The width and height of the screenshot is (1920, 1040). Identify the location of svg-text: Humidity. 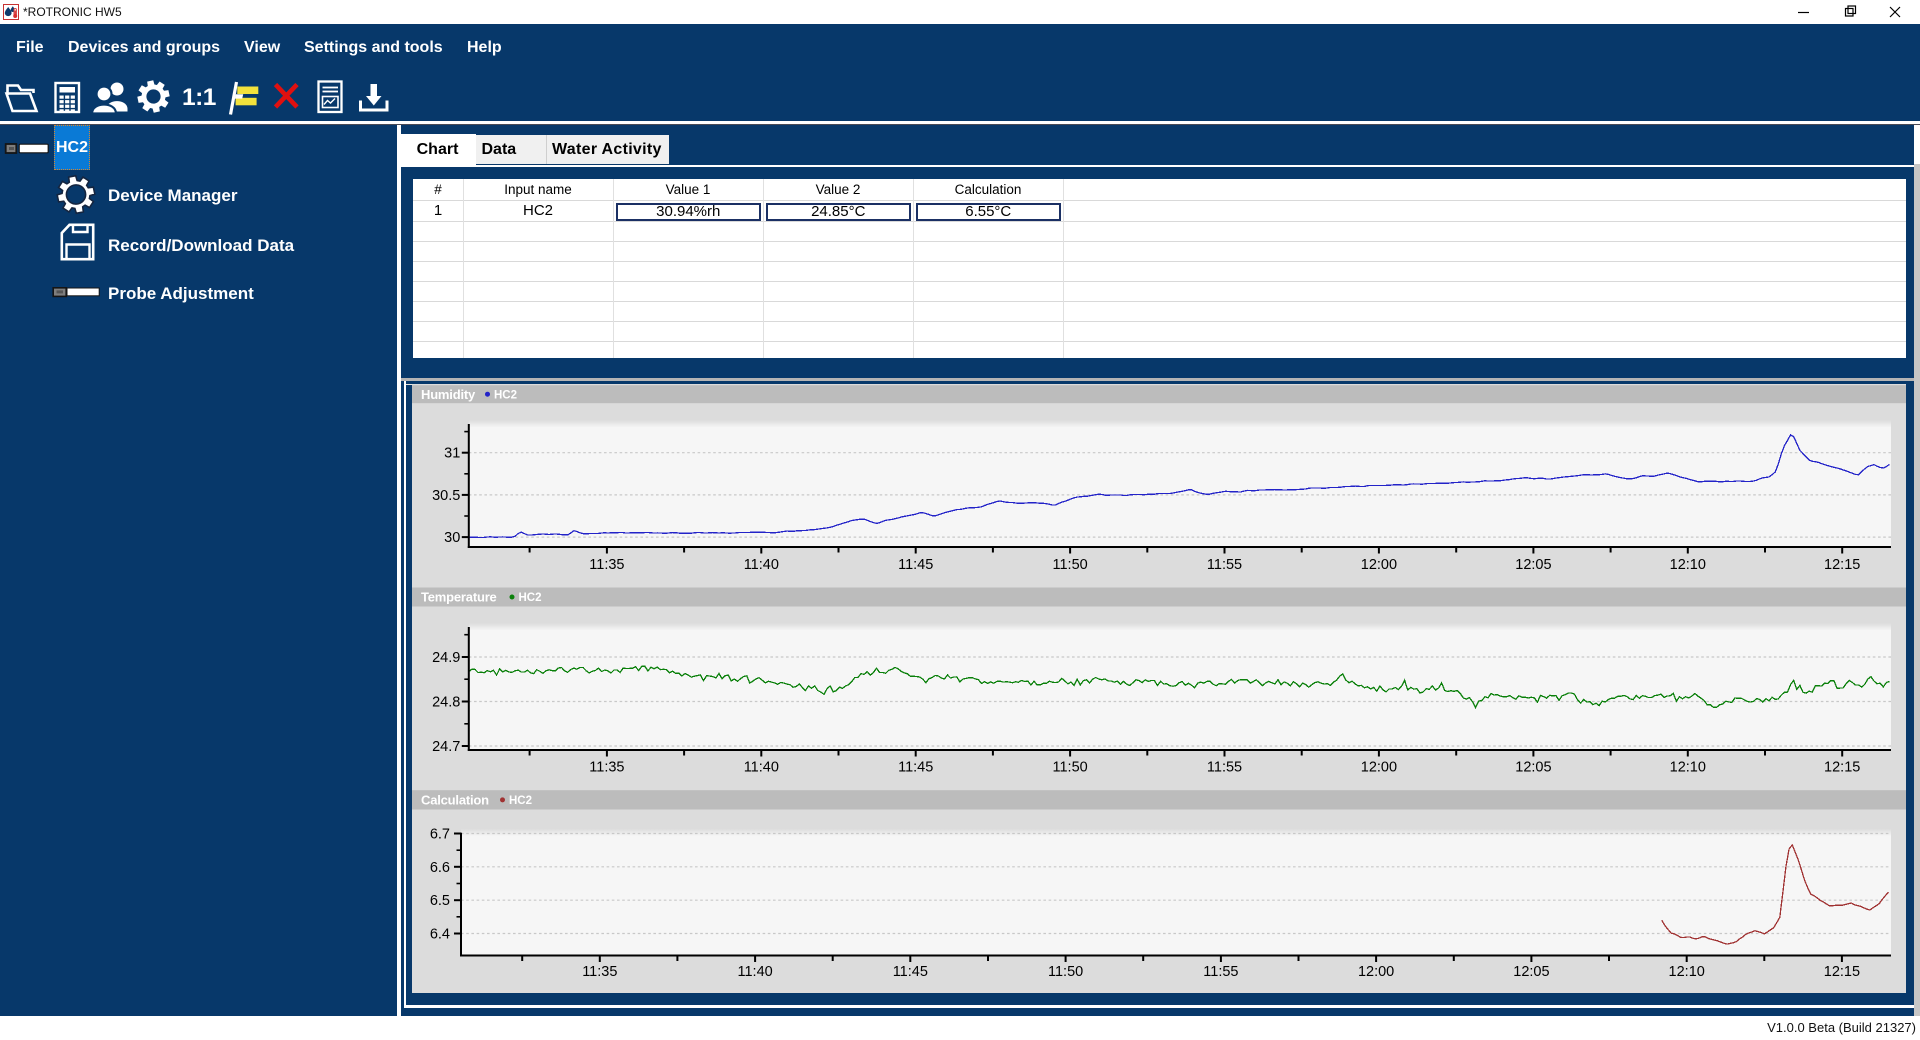
(448, 394).